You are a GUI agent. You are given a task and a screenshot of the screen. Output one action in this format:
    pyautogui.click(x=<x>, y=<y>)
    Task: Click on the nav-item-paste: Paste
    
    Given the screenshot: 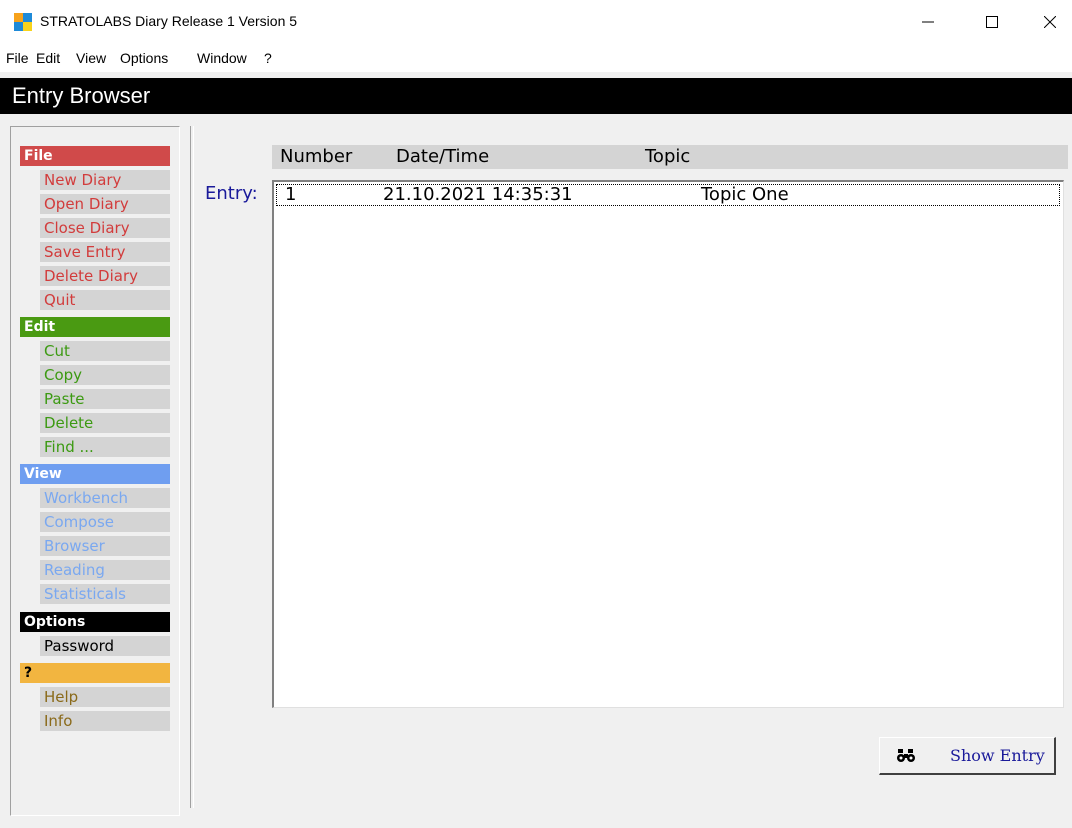 What is the action you would take?
    pyautogui.click(x=105, y=399)
    